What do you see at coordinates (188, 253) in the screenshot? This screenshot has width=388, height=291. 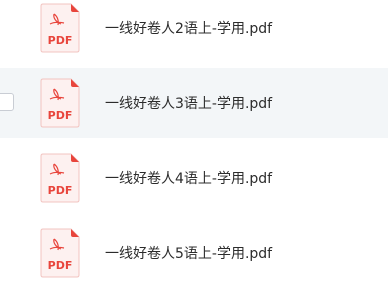 I see `file-name: 一线好卷人5语上-学用.pdf` at bounding box center [188, 253].